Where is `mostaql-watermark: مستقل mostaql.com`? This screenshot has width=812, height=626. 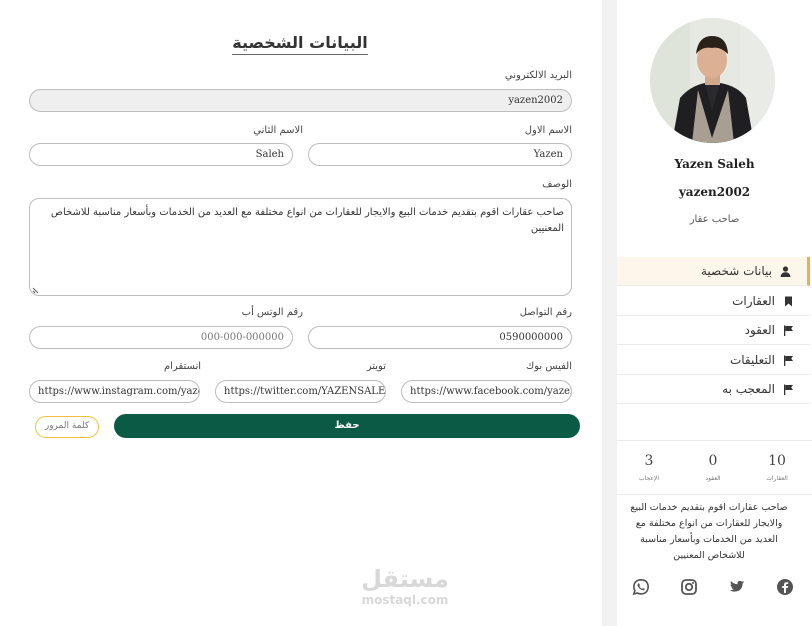
mostaql-watermark: مستقل mostaql.com is located at coordinates (405, 586).